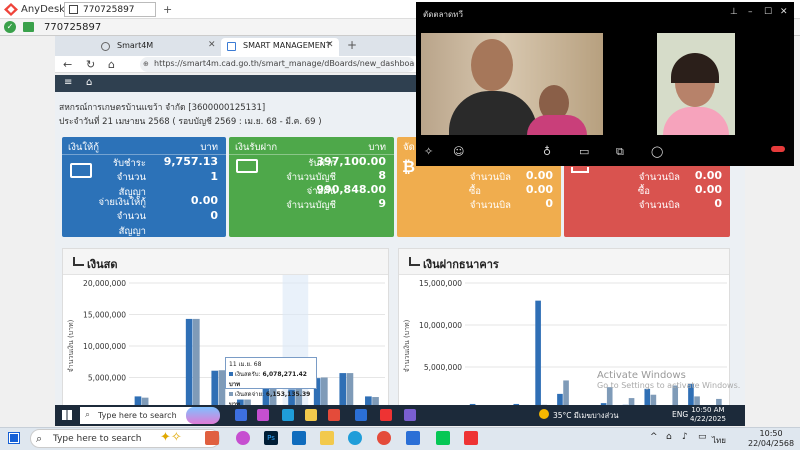  What do you see at coordinates (768, 12) in the screenshot?
I see `maximize-icon: ☐` at bounding box center [768, 12].